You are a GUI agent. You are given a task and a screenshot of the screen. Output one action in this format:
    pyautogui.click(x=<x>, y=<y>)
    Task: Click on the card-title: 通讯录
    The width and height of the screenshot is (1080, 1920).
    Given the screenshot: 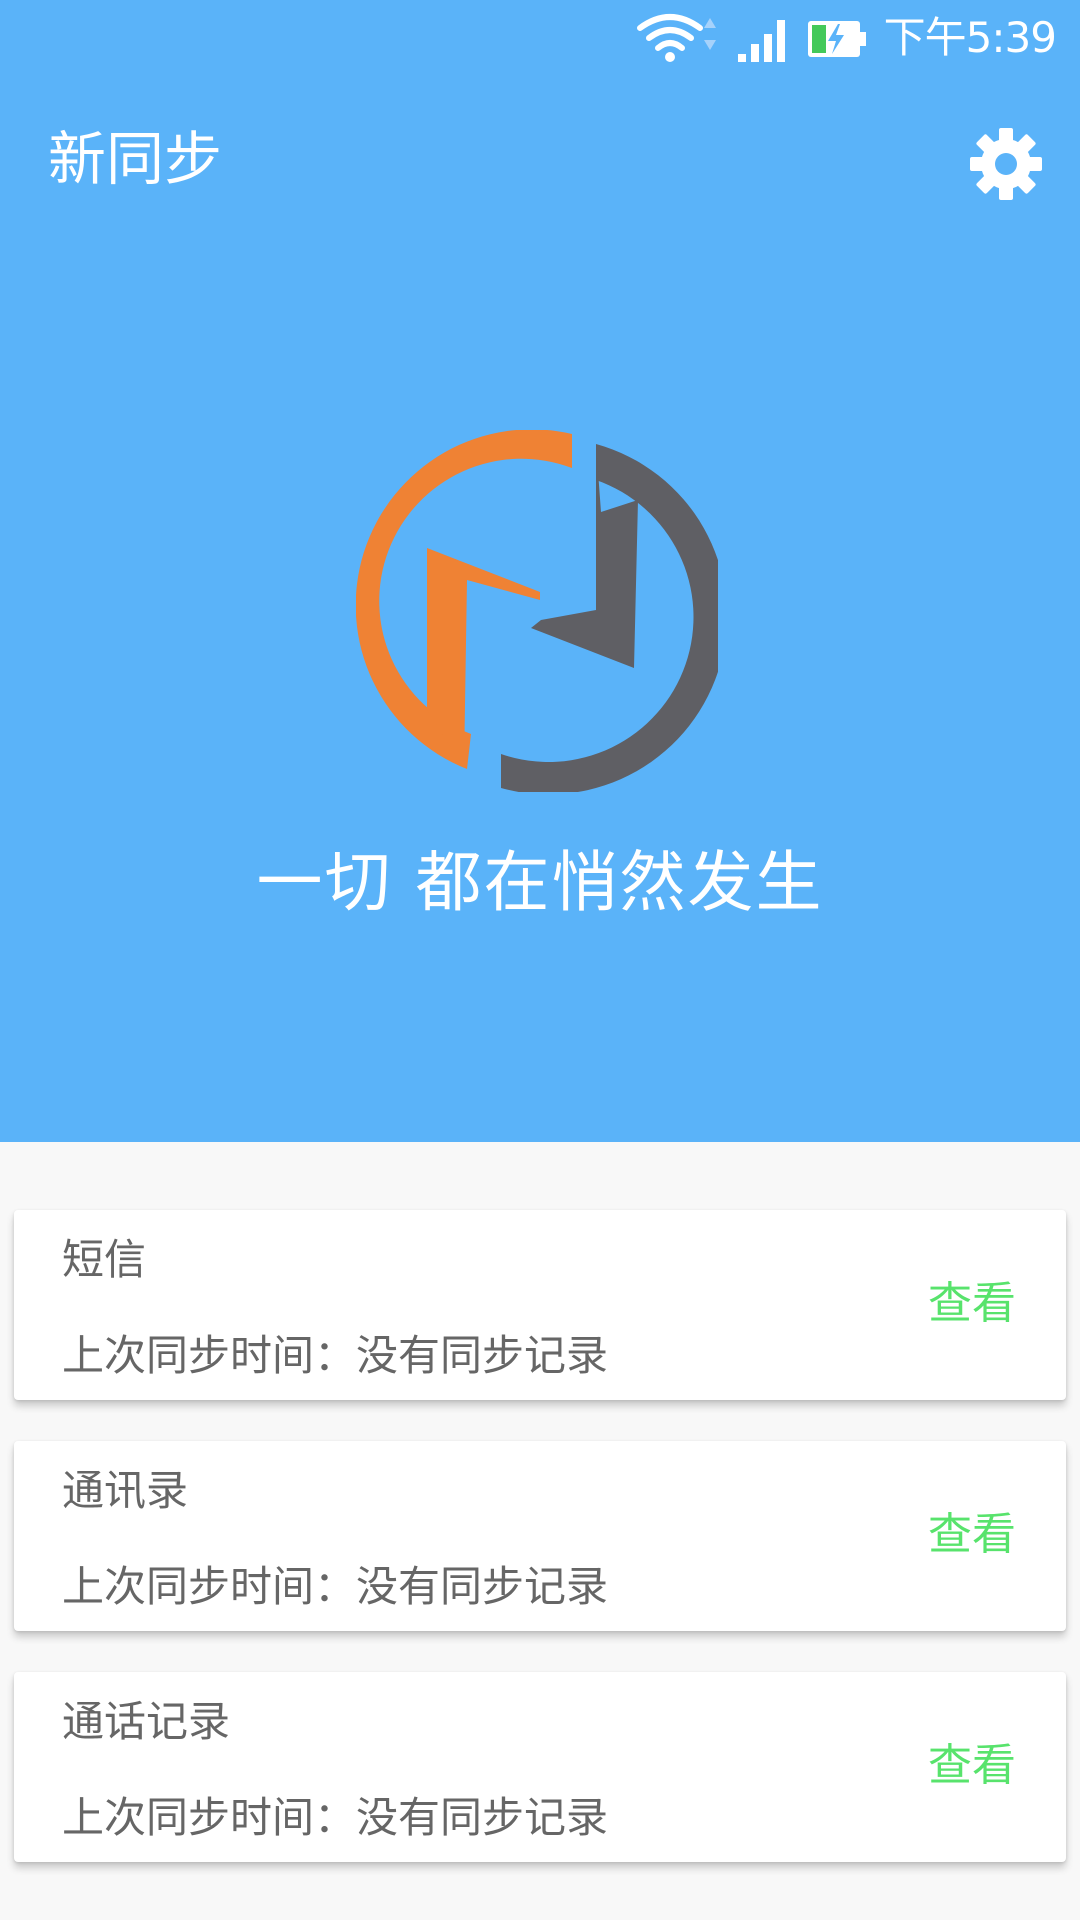 What is the action you would take?
    pyautogui.click(x=125, y=1490)
    